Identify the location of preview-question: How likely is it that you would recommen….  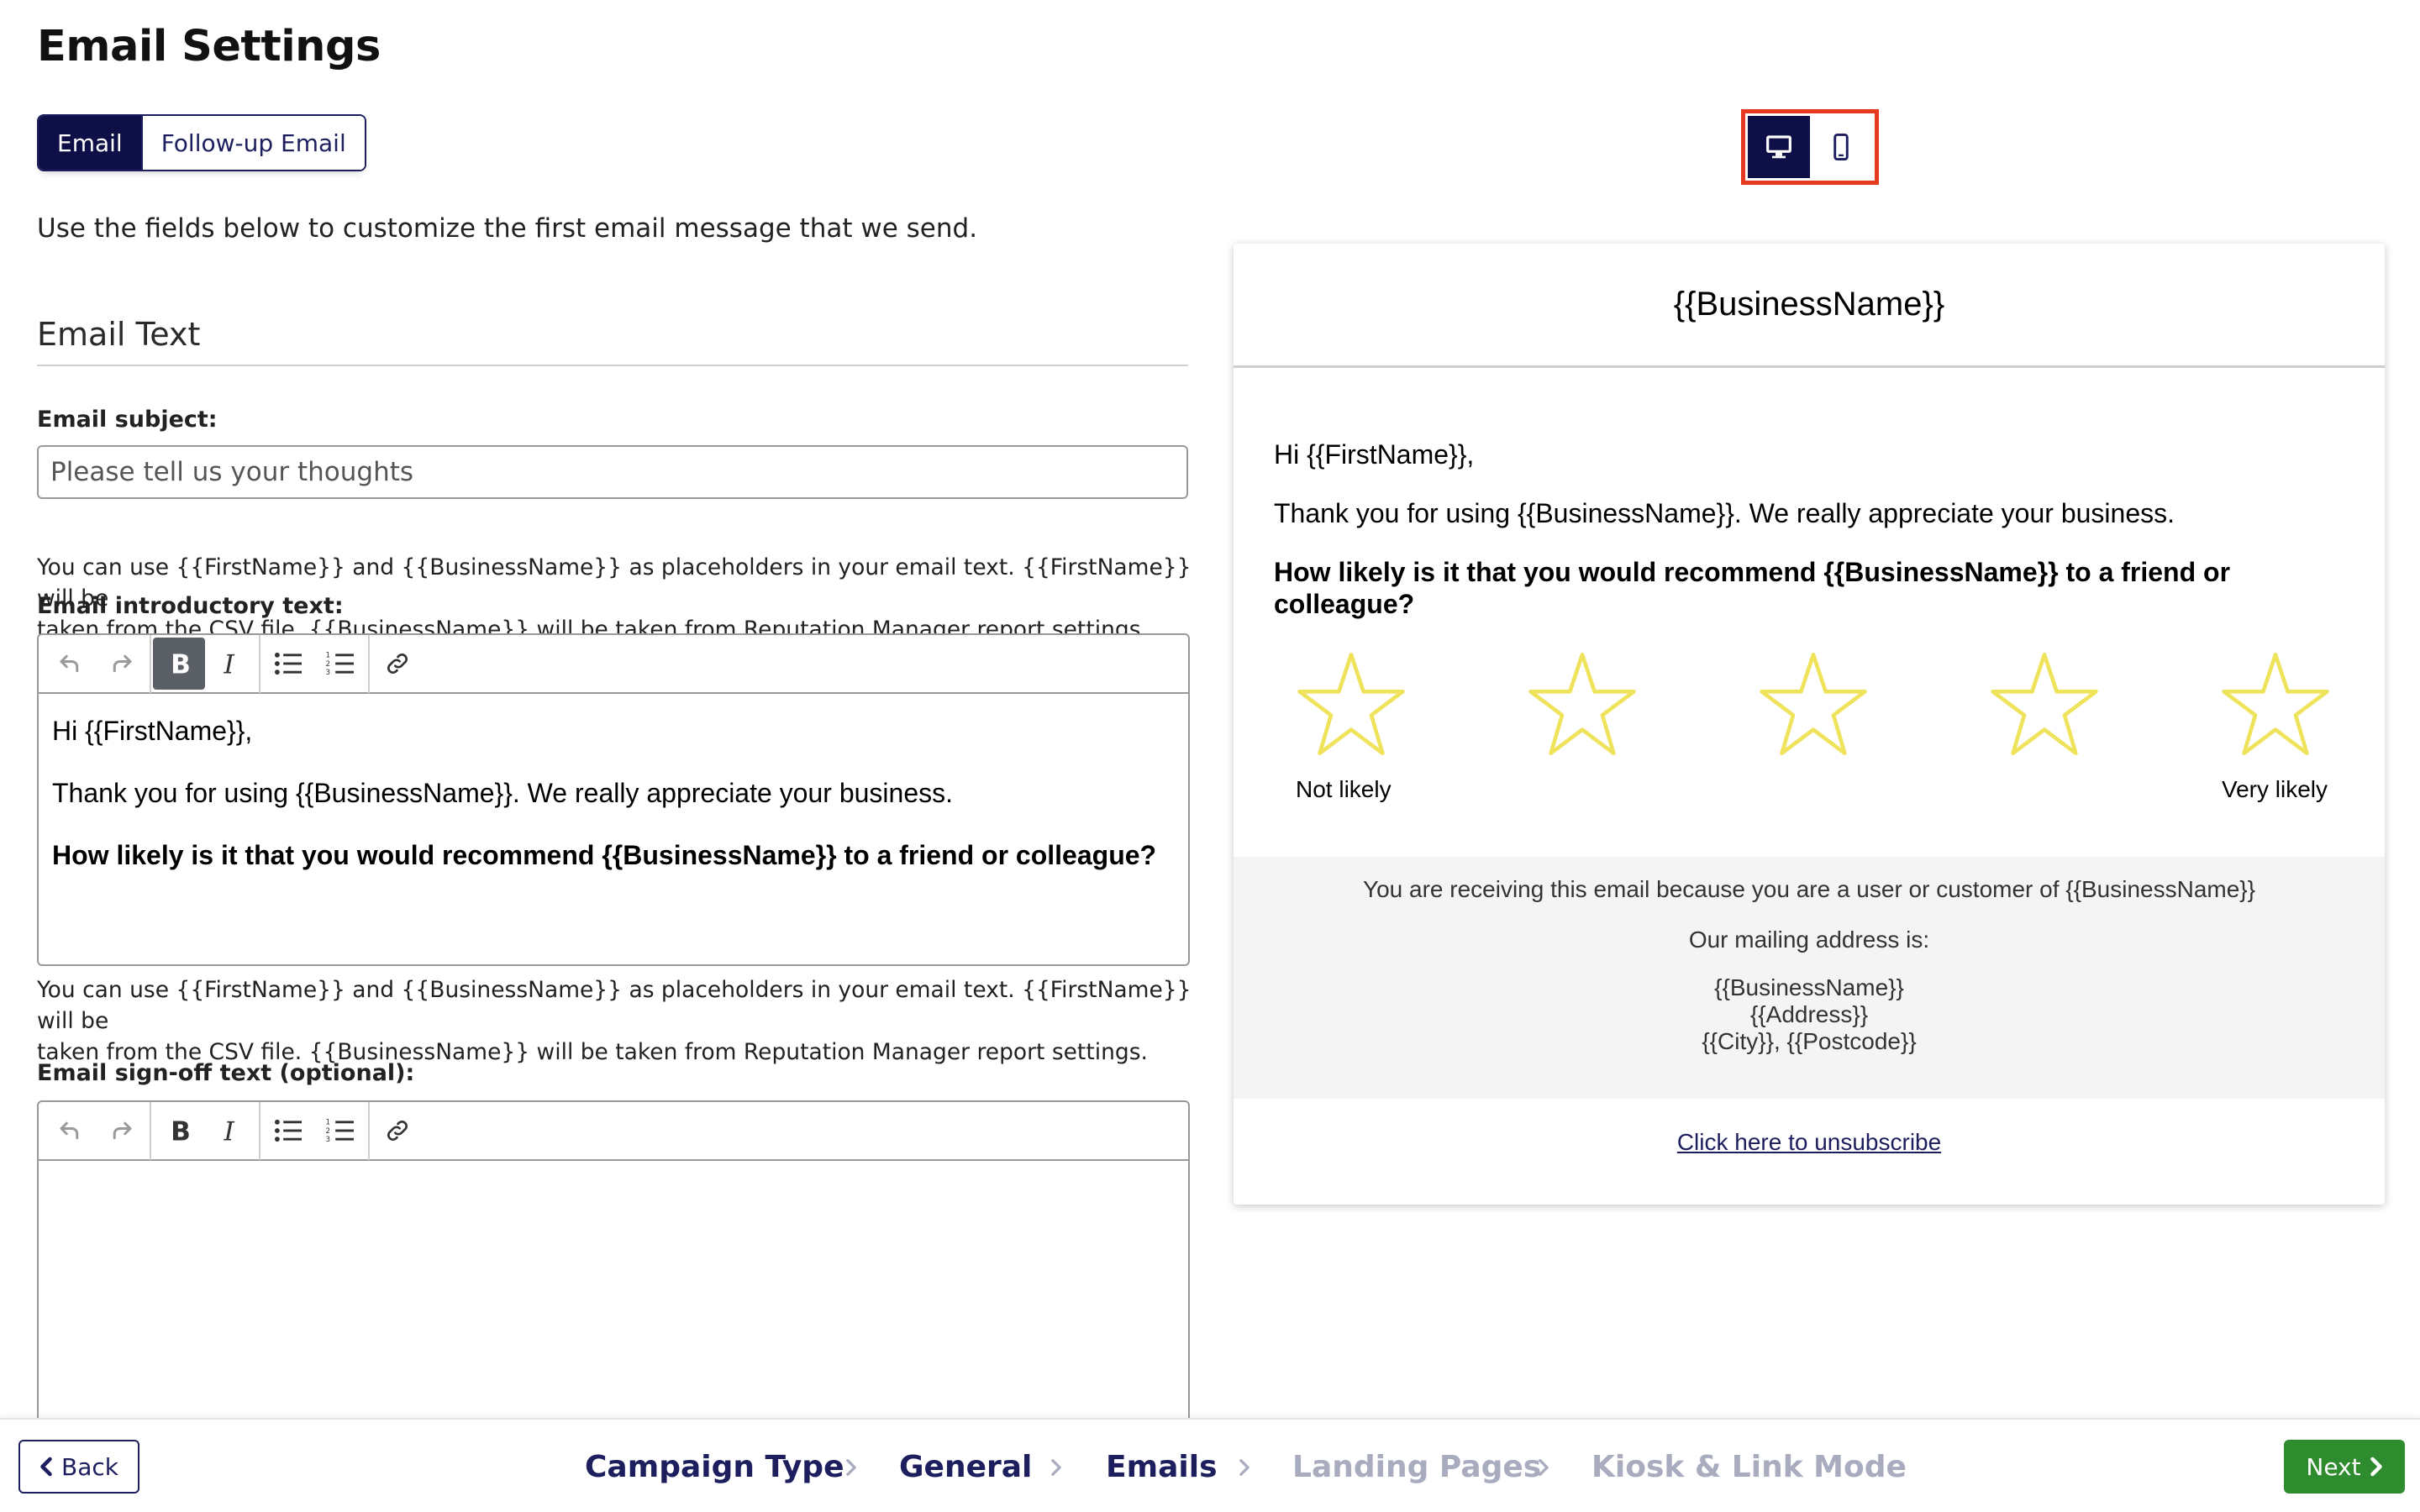
(1809, 588).